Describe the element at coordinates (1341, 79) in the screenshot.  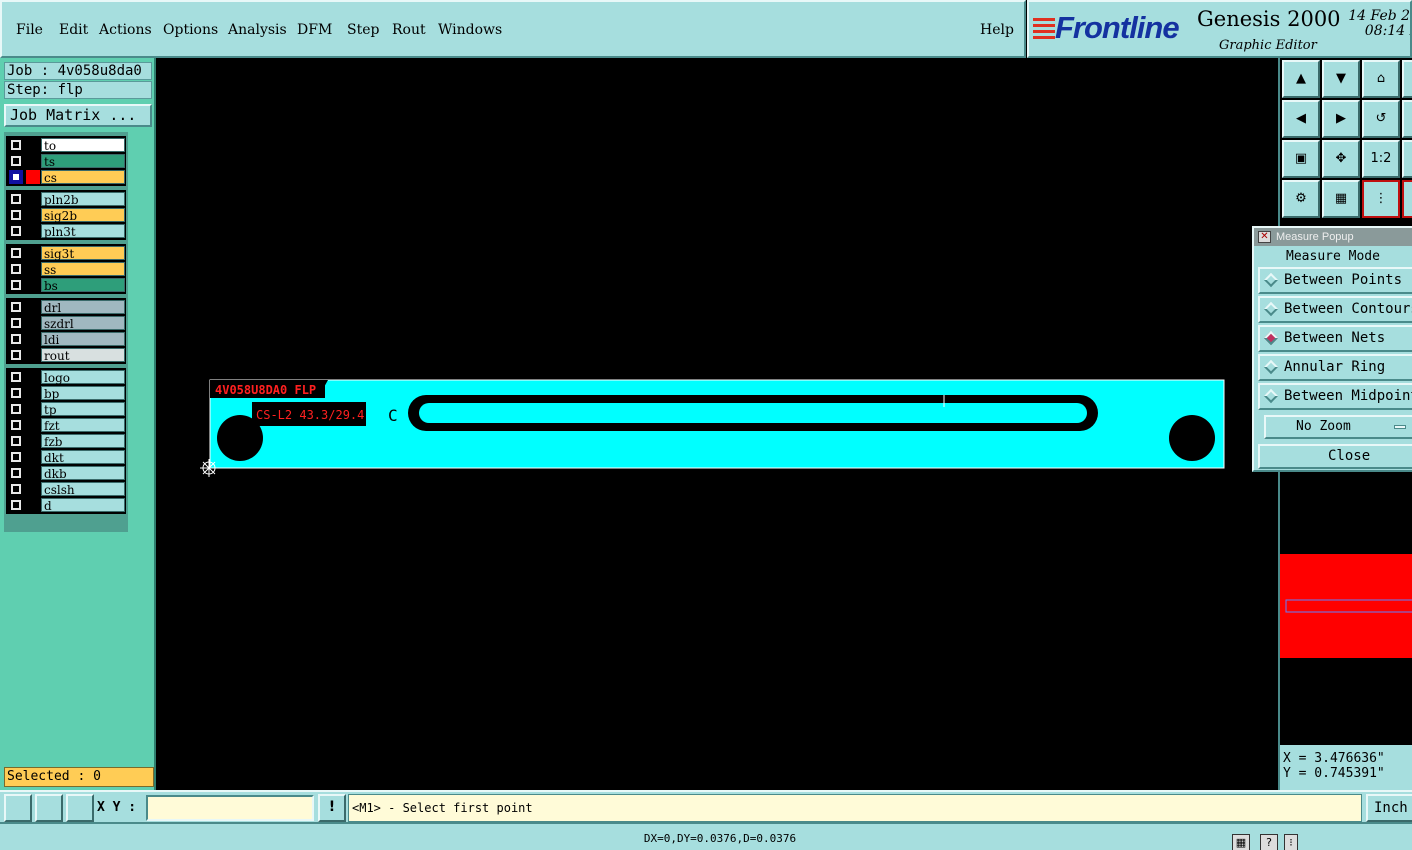
I see `pan-down-icon: ▼` at that location.